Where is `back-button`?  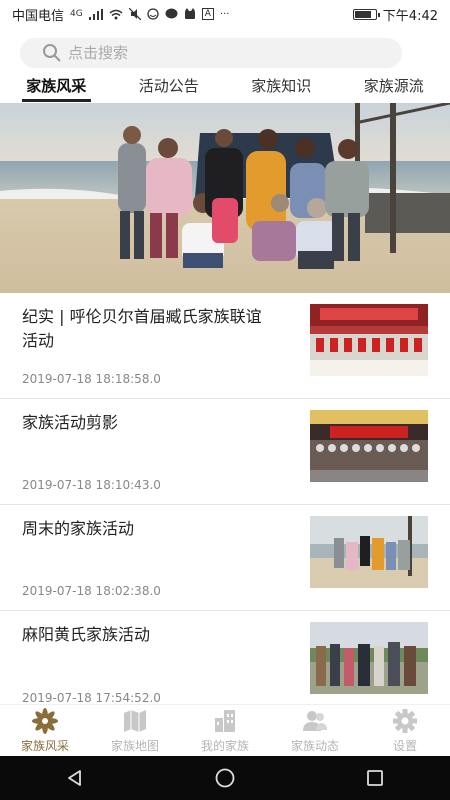 back-button is located at coordinates (75, 778).